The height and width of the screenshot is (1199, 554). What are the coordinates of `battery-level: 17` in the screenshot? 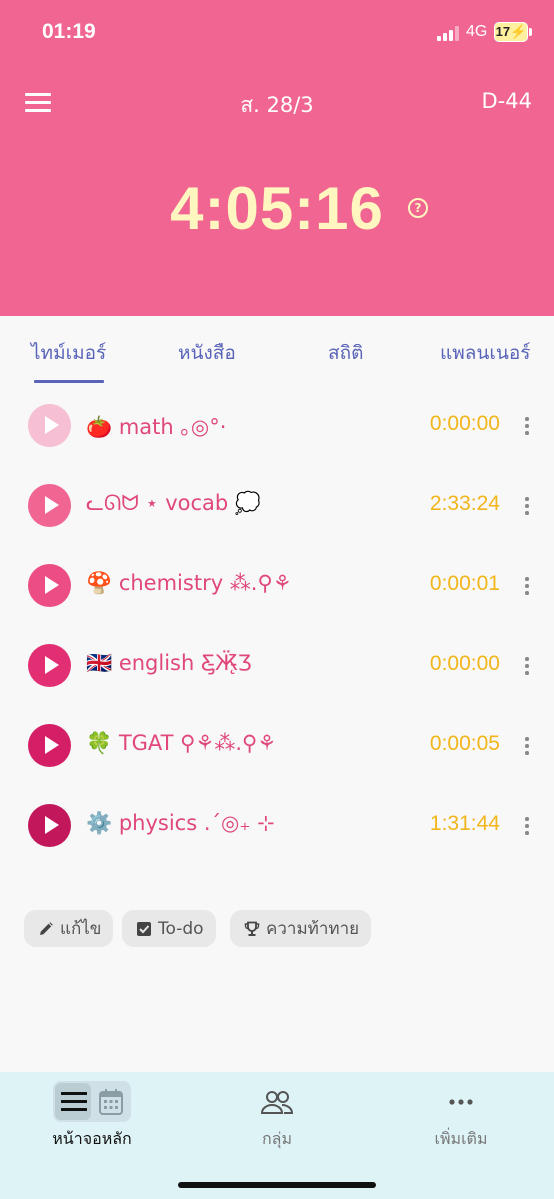 It's located at (503, 31).